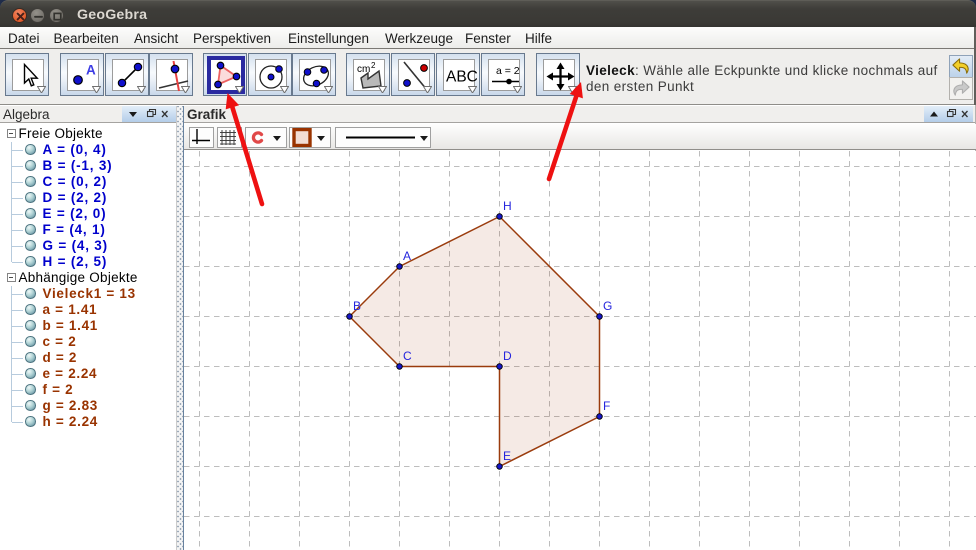 The image size is (976, 550). I want to click on svg-text: H, so click(507, 206).